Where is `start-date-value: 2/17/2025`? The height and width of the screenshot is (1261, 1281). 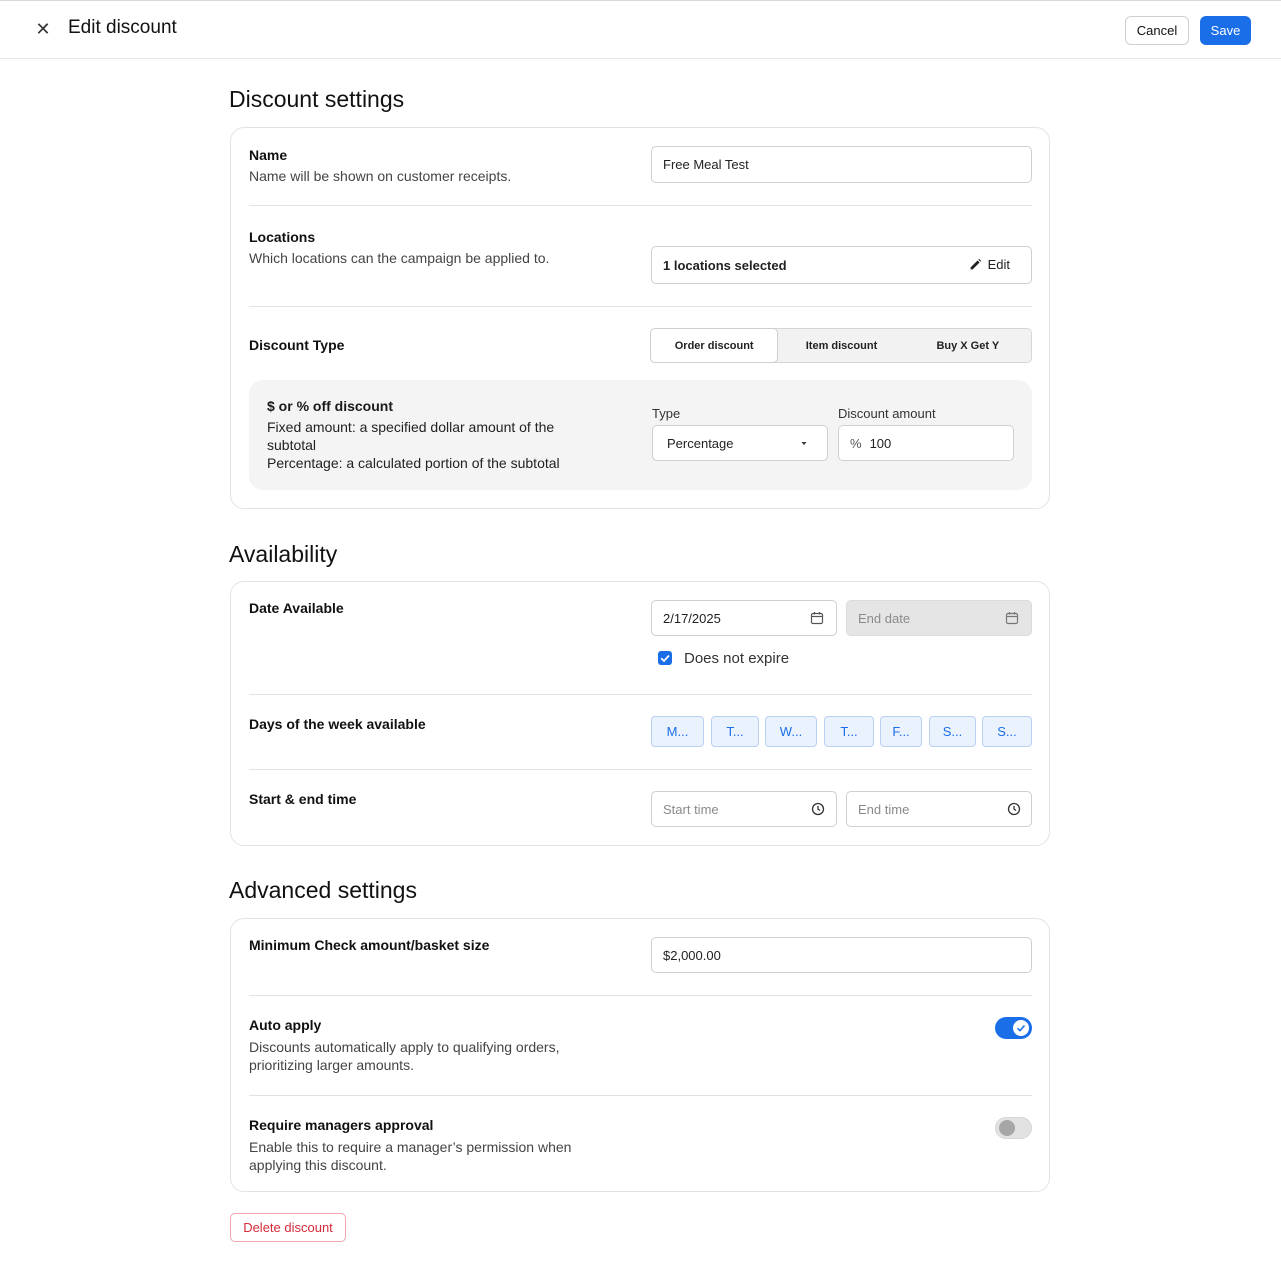
start-date-value: 2/17/2025 is located at coordinates (692, 618).